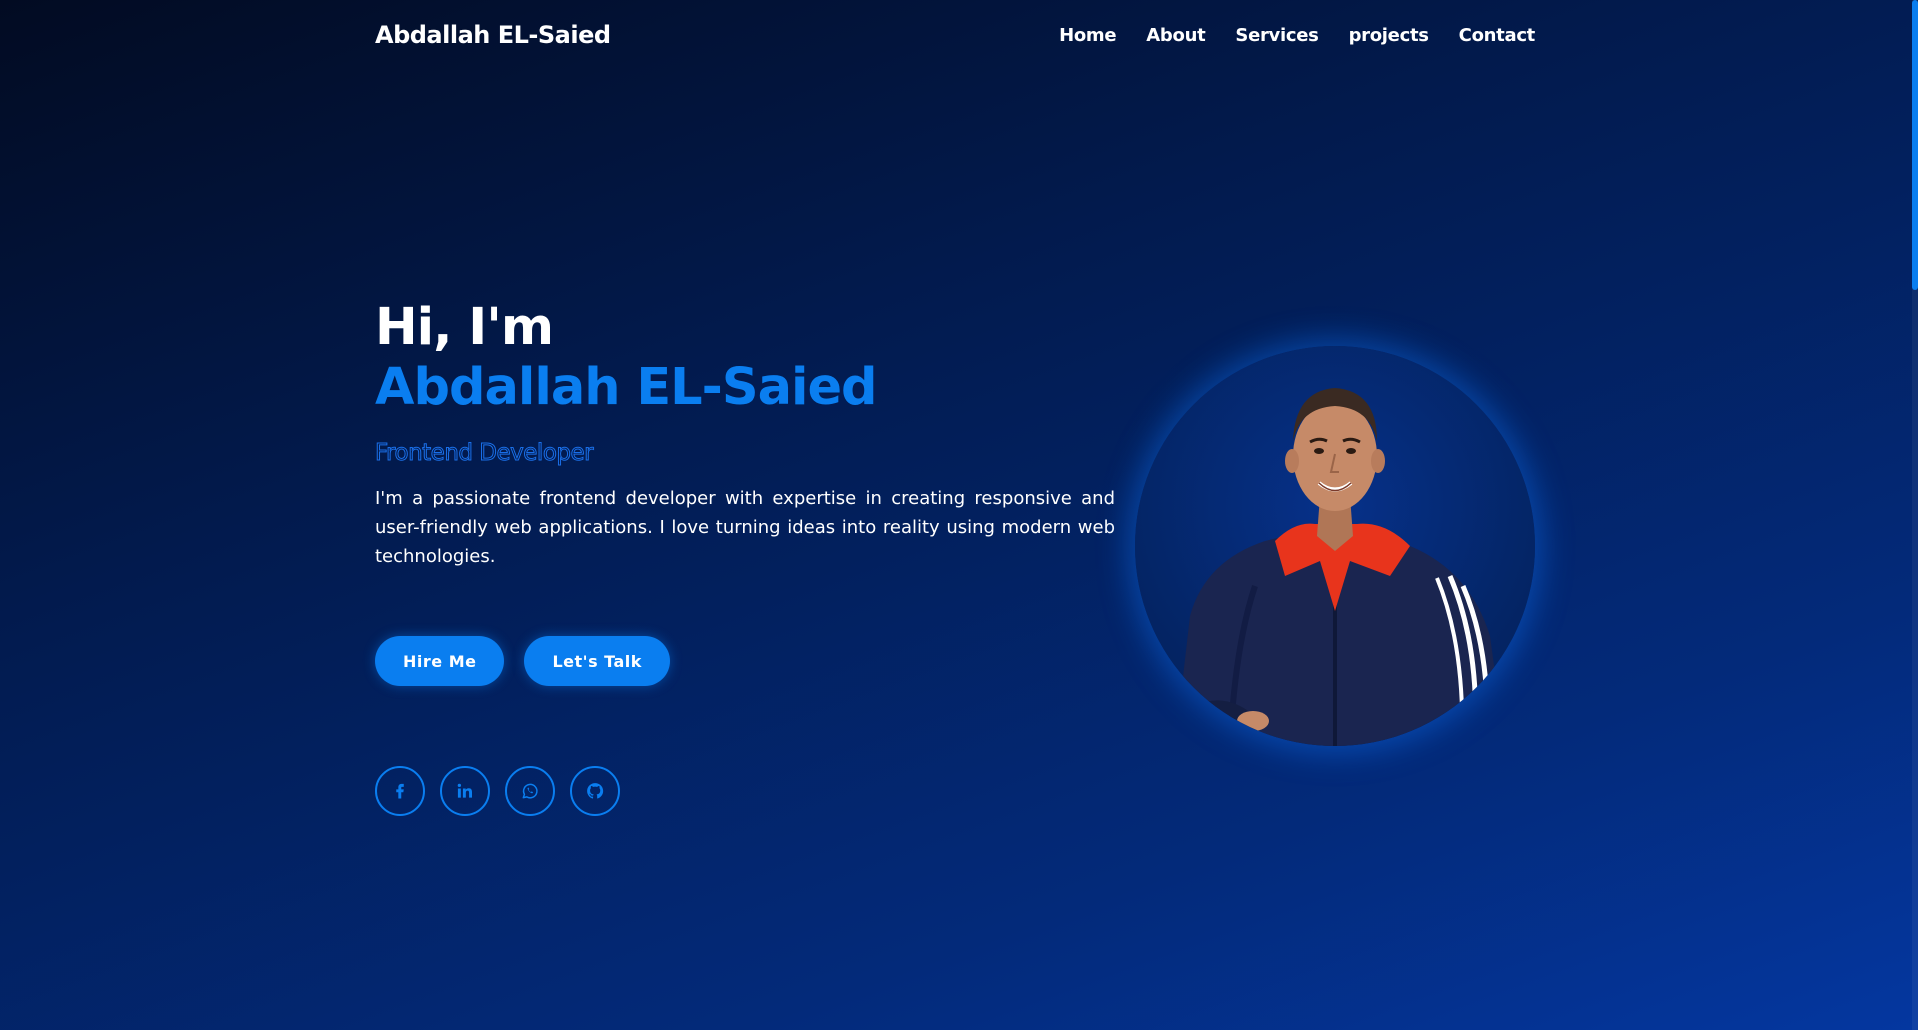 The width and height of the screenshot is (1918, 1030). Describe the element at coordinates (440, 661) in the screenshot. I see `hire-me-button: Hire Me` at that location.